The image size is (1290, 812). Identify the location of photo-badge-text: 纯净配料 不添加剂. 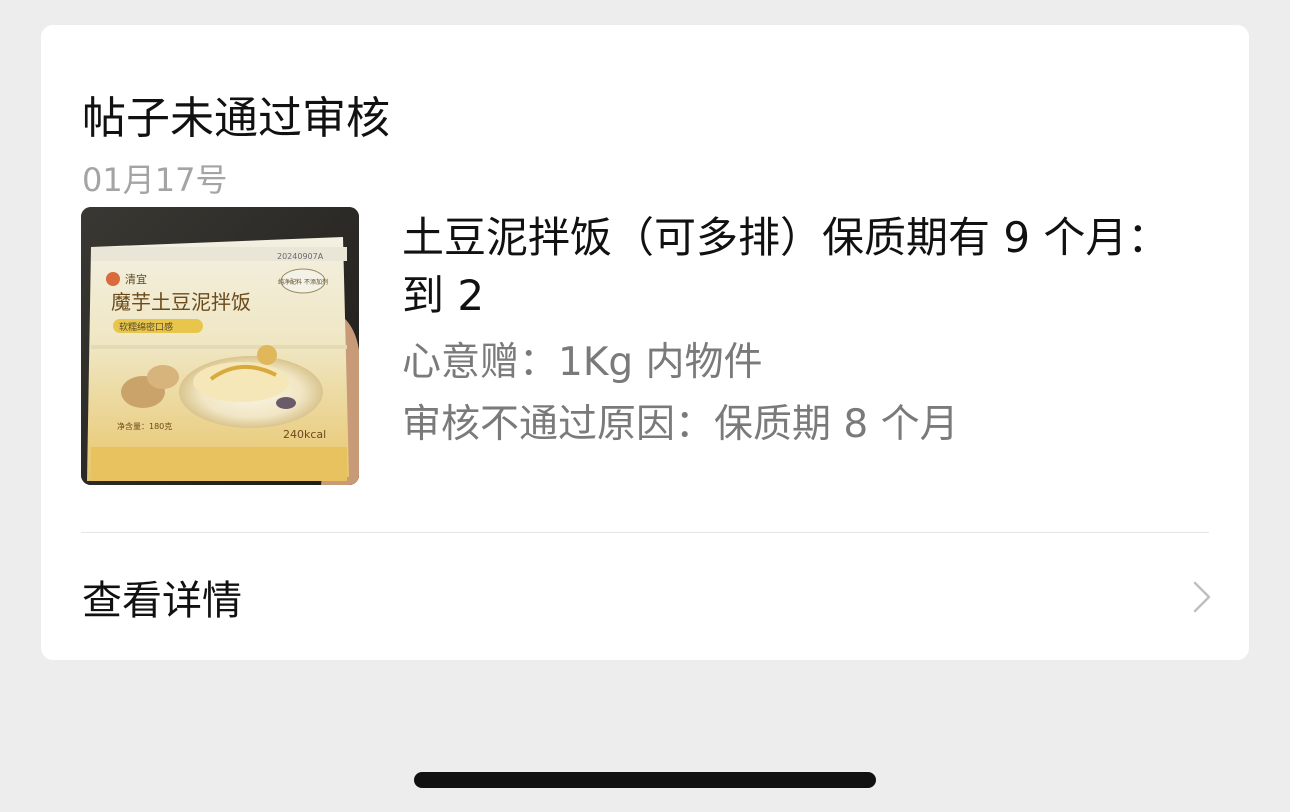
(303, 282).